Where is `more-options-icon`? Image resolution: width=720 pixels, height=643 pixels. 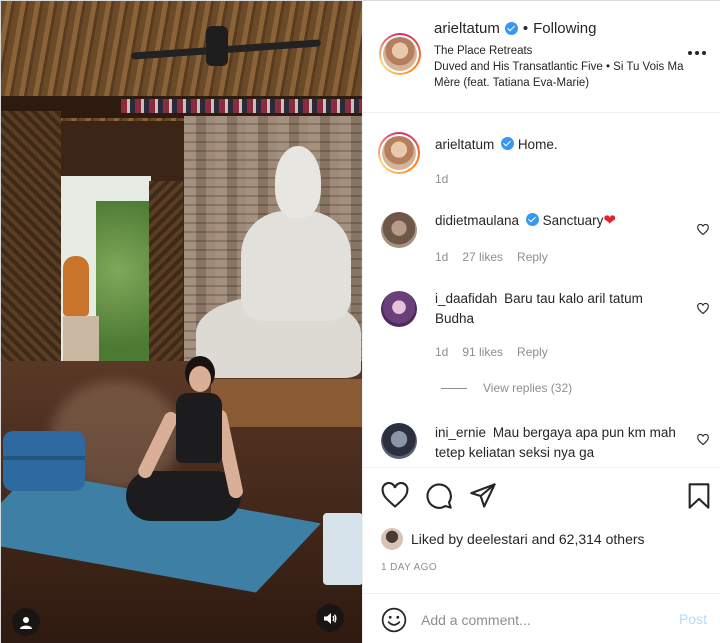 more-options-icon is located at coordinates (699, 53).